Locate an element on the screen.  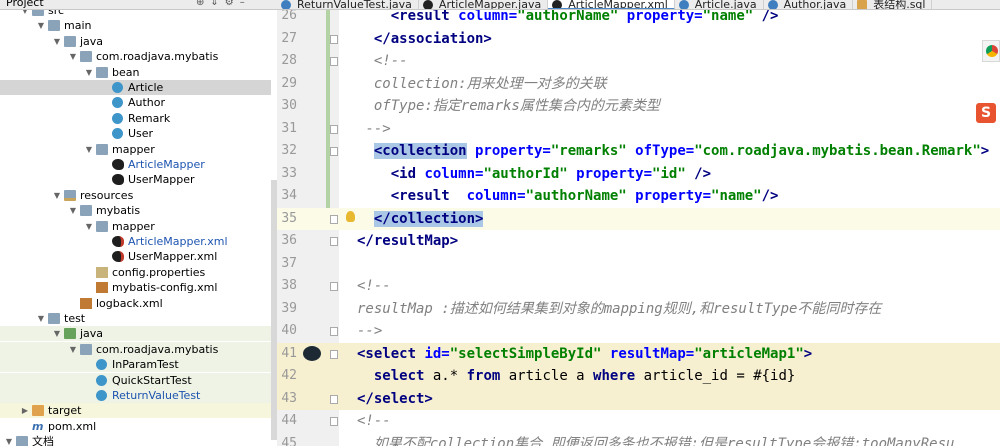
tree-item: Remark is located at coordinates (135, 118).